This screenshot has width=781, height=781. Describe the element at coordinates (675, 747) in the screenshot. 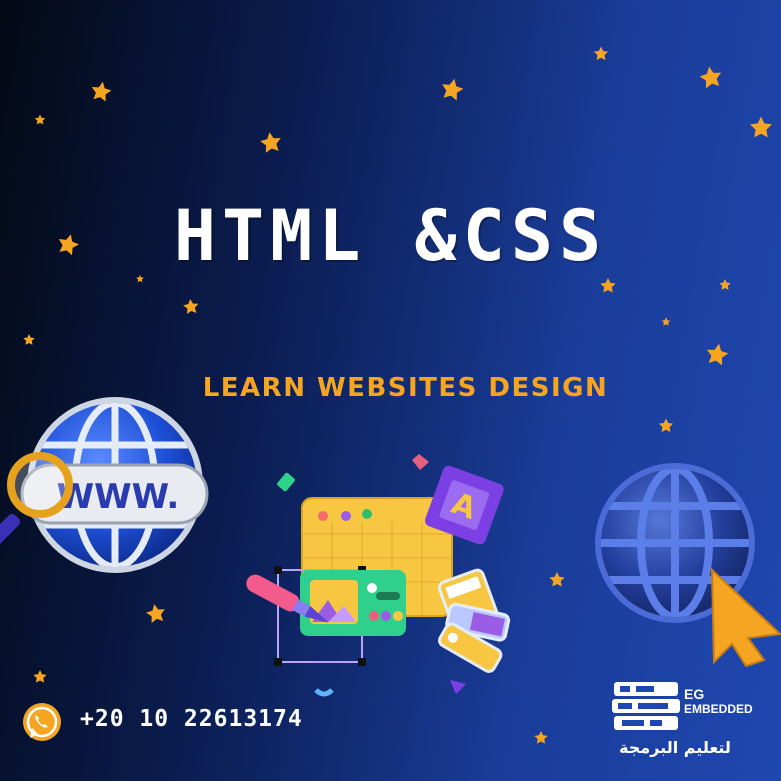

I see `logo-tagline-arabic: لتعليم البرمجة` at that location.